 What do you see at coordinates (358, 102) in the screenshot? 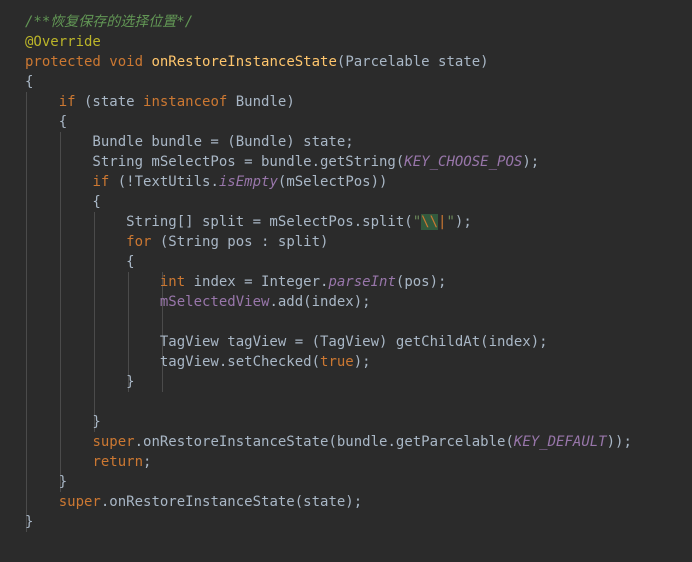
I see `code-line: if (state instanceof Bundle)` at bounding box center [358, 102].